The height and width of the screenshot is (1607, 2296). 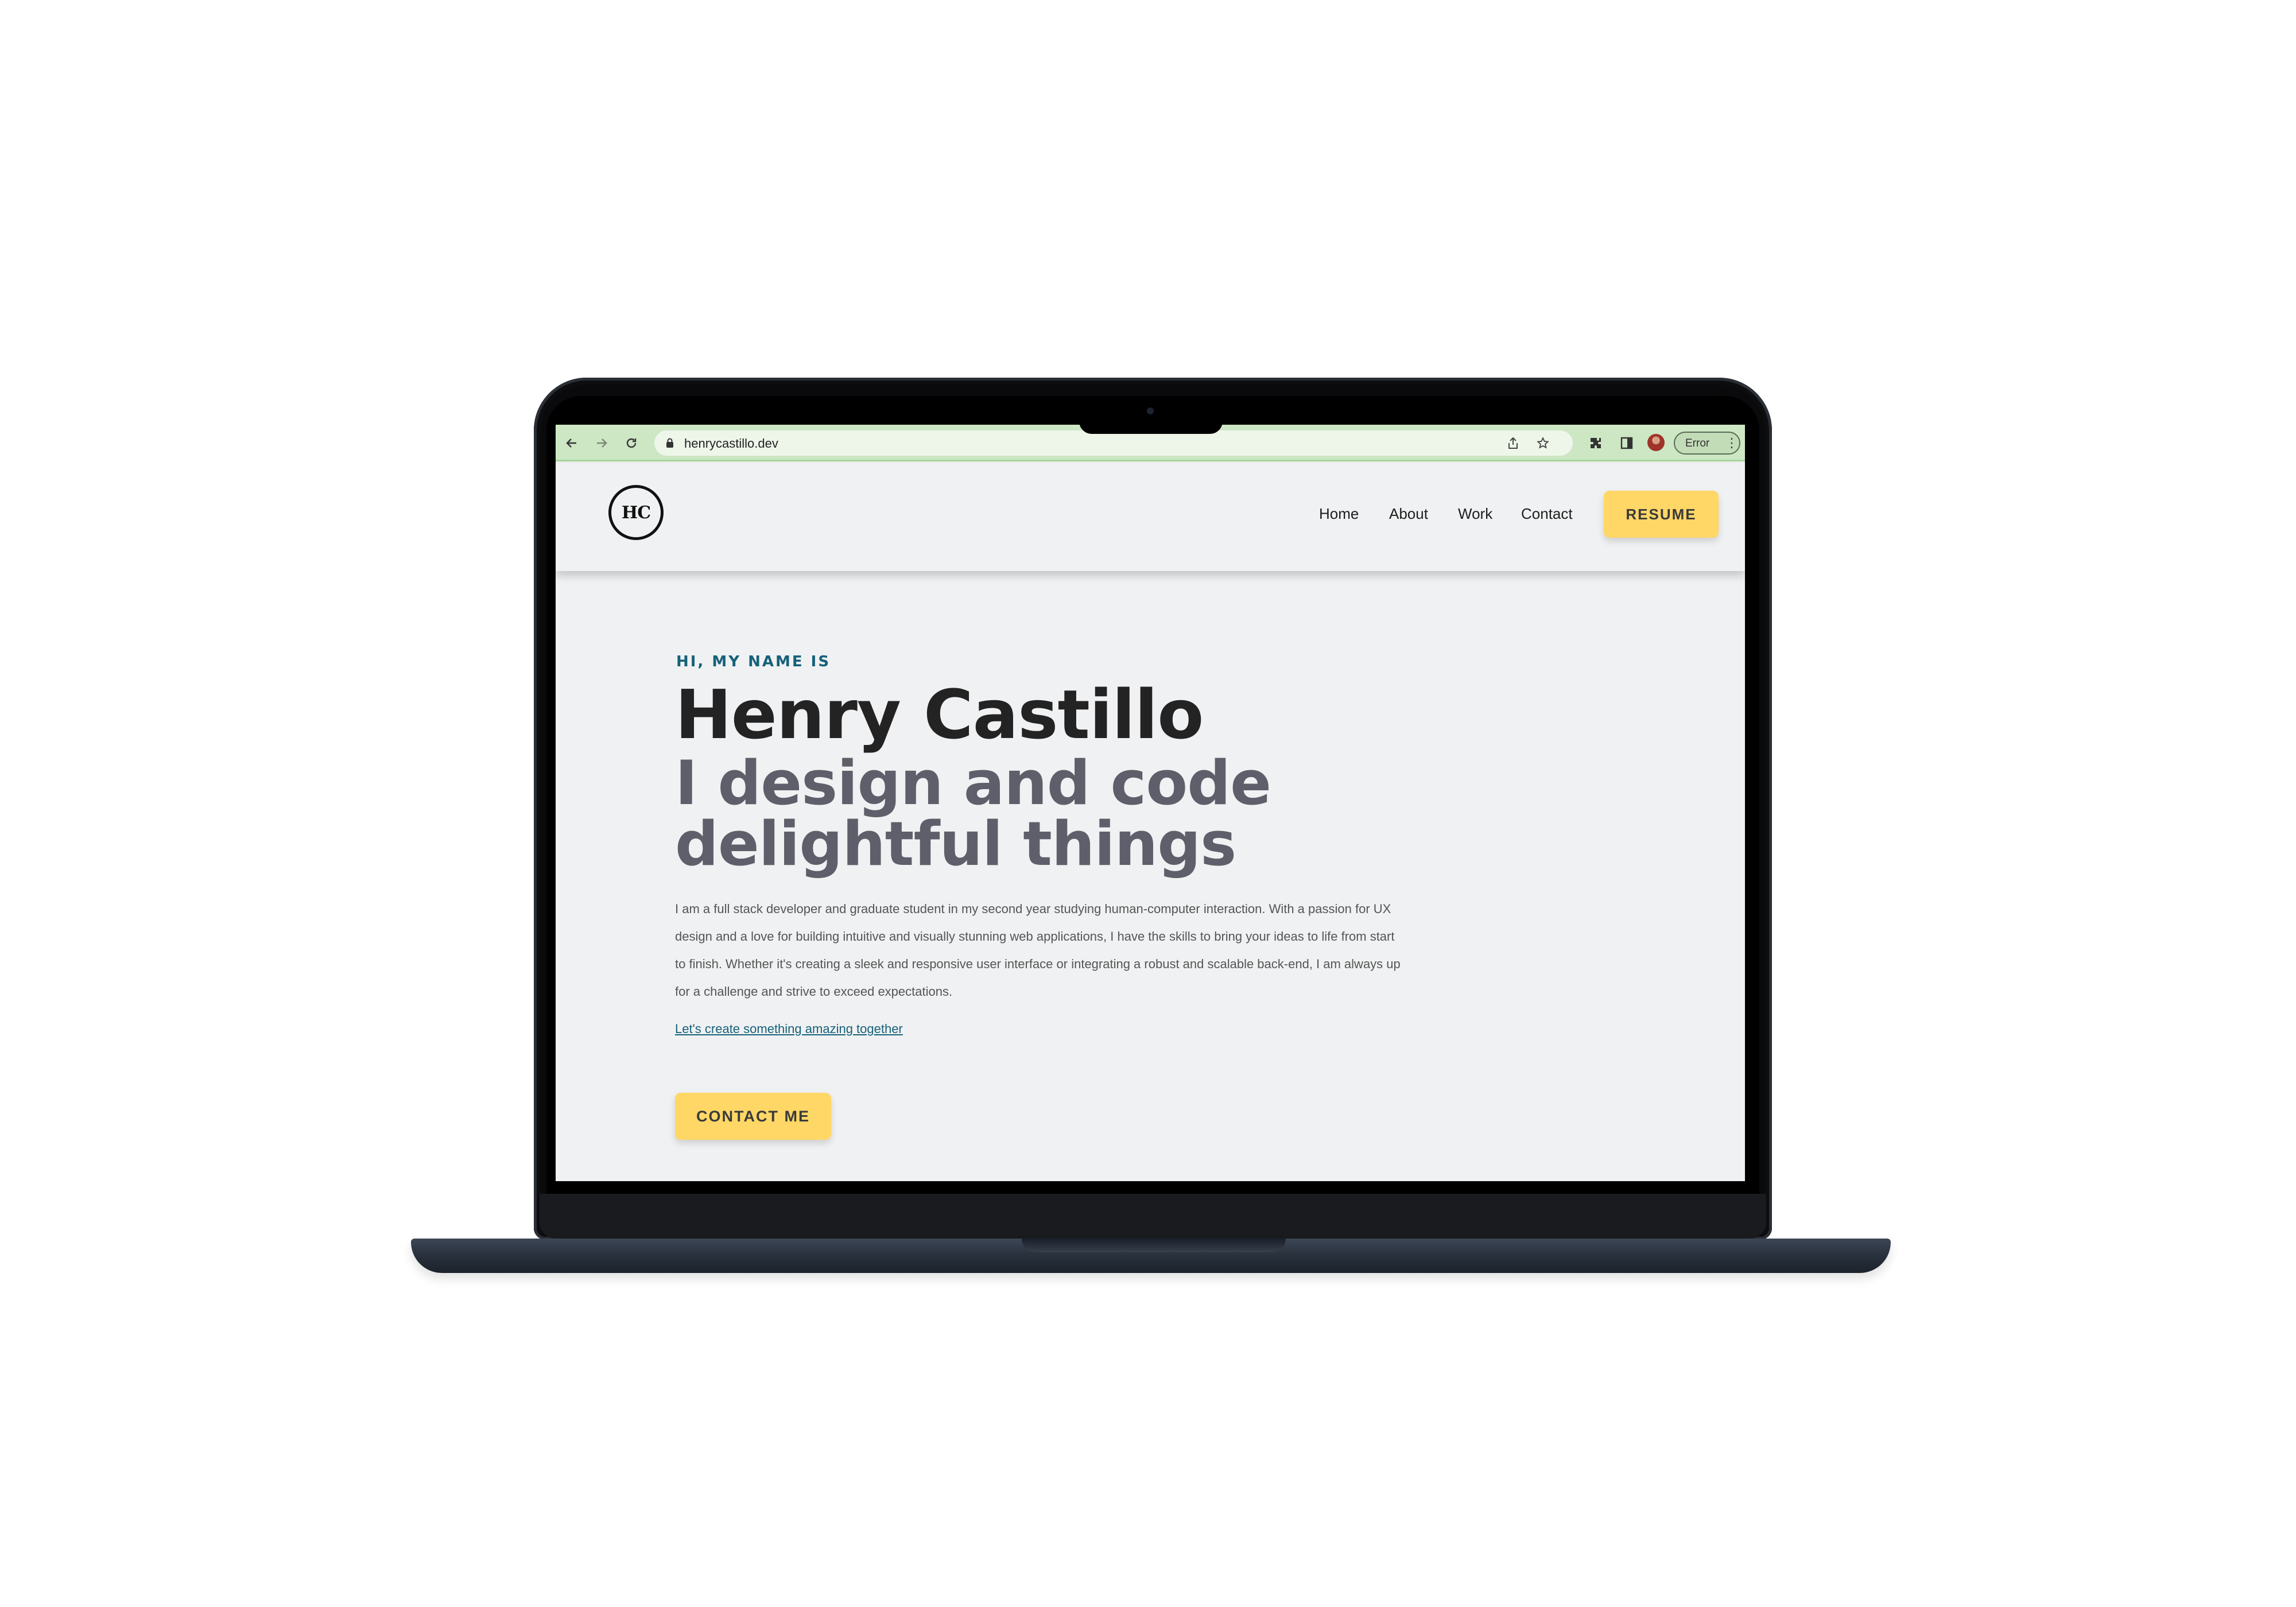 What do you see at coordinates (731, 443) in the screenshot?
I see `url-text: henrycastillo.dev` at bounding box center [731, 443].